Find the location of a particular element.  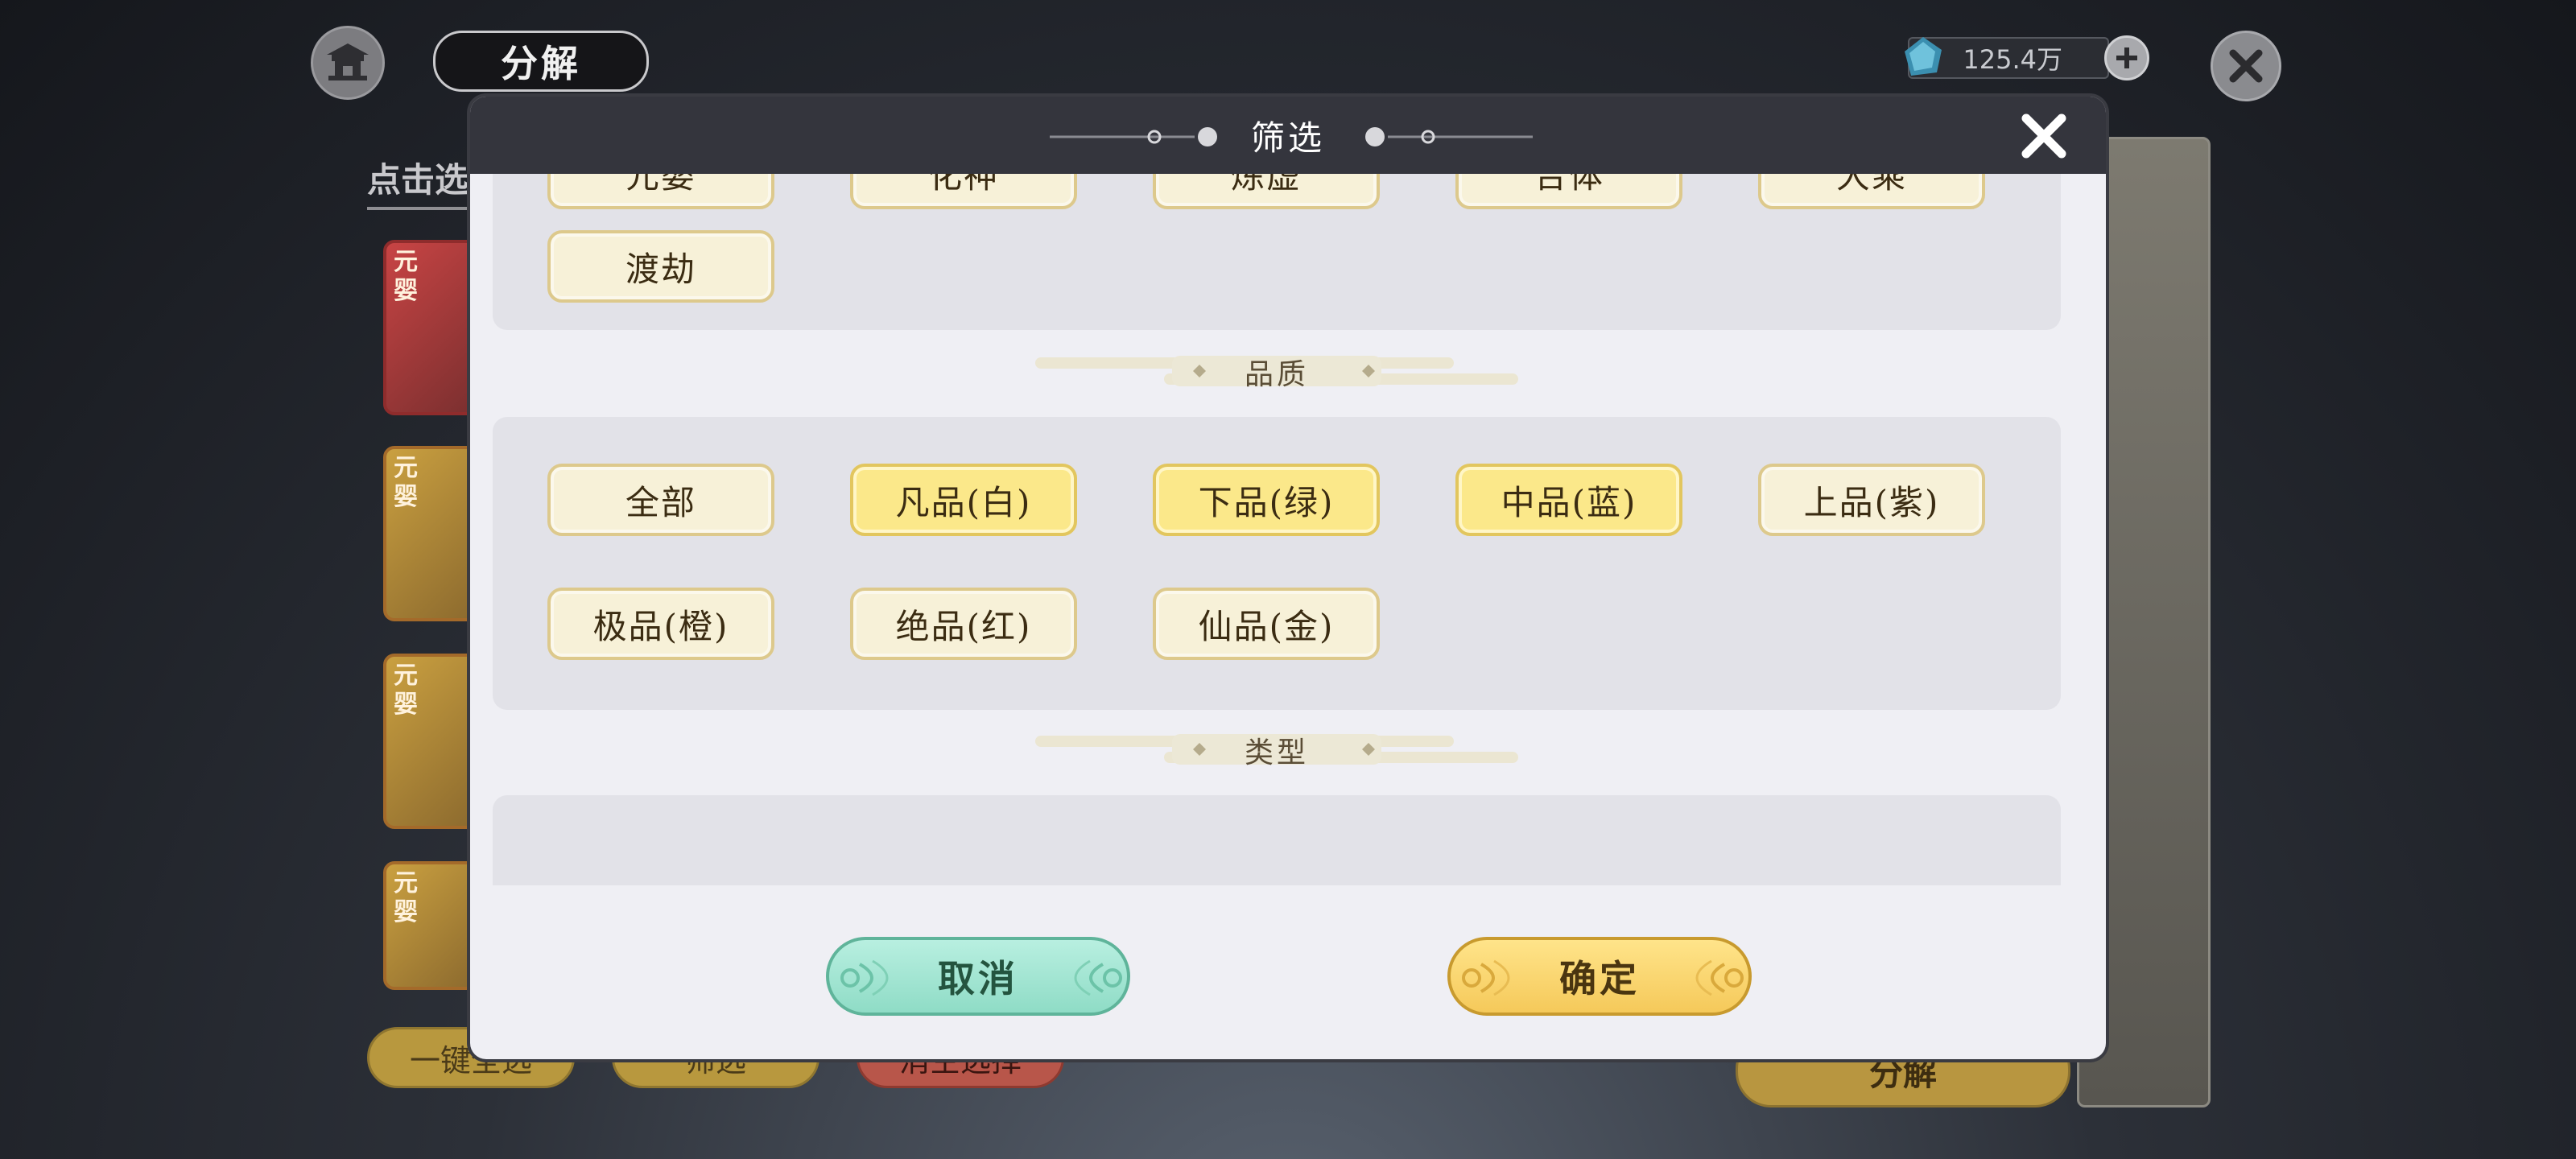

realm-filter-group: 元婴 化神 炼虚 合体 大乘 渡劫 is located at coordinates (1277, 252).